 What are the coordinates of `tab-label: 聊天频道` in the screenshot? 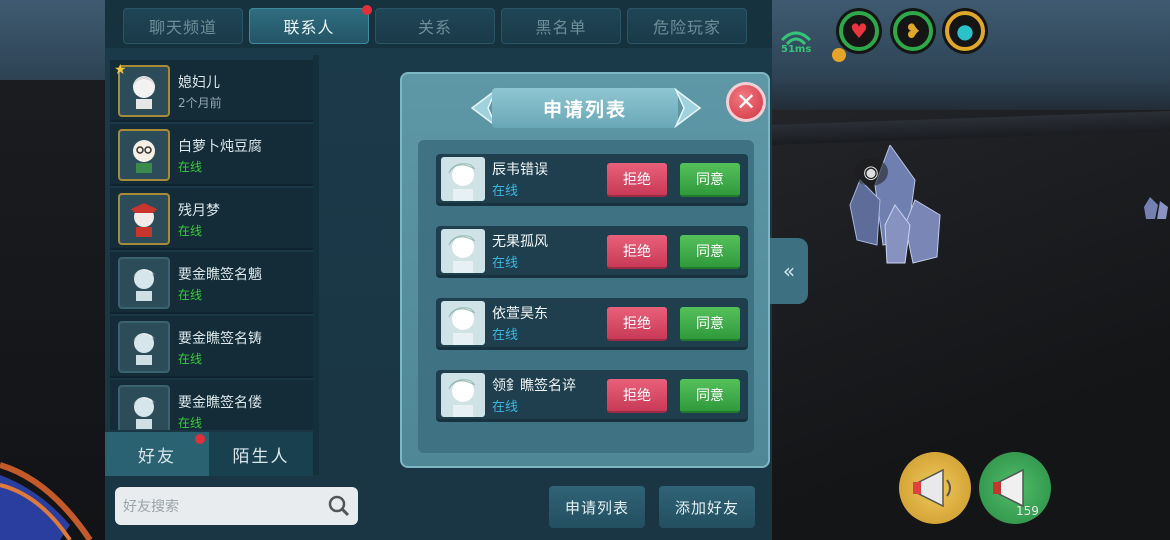 It's located at (182, 27).